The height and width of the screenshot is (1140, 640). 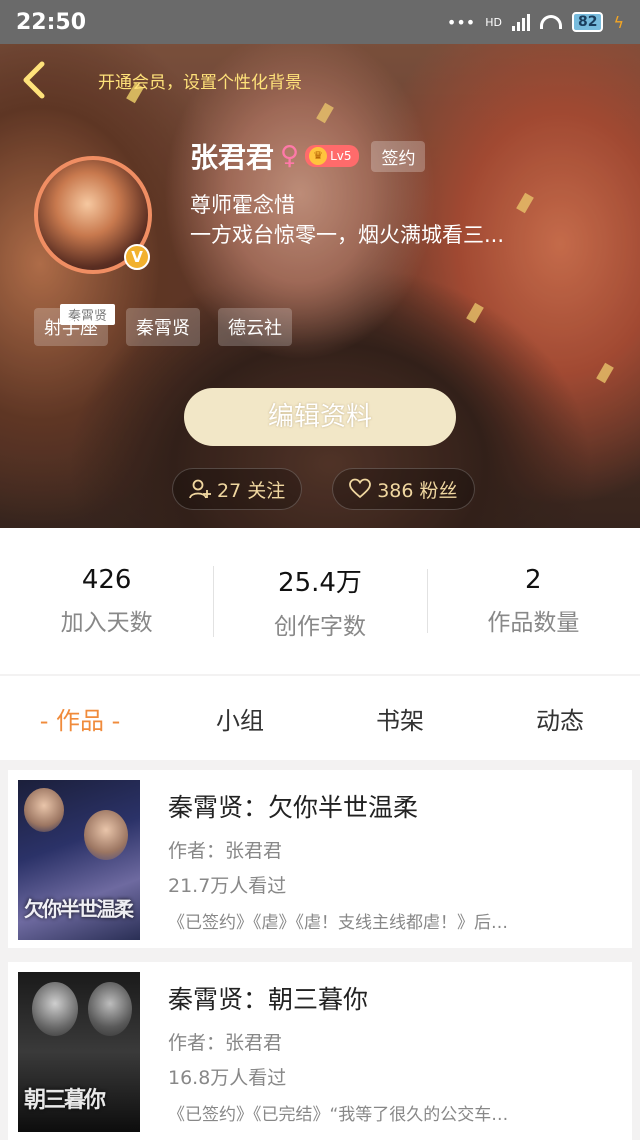 What do you see at coordinates (398, 156) in the screenshot?
I see `signed-badge: 签约` at bounding box center [398, 156].